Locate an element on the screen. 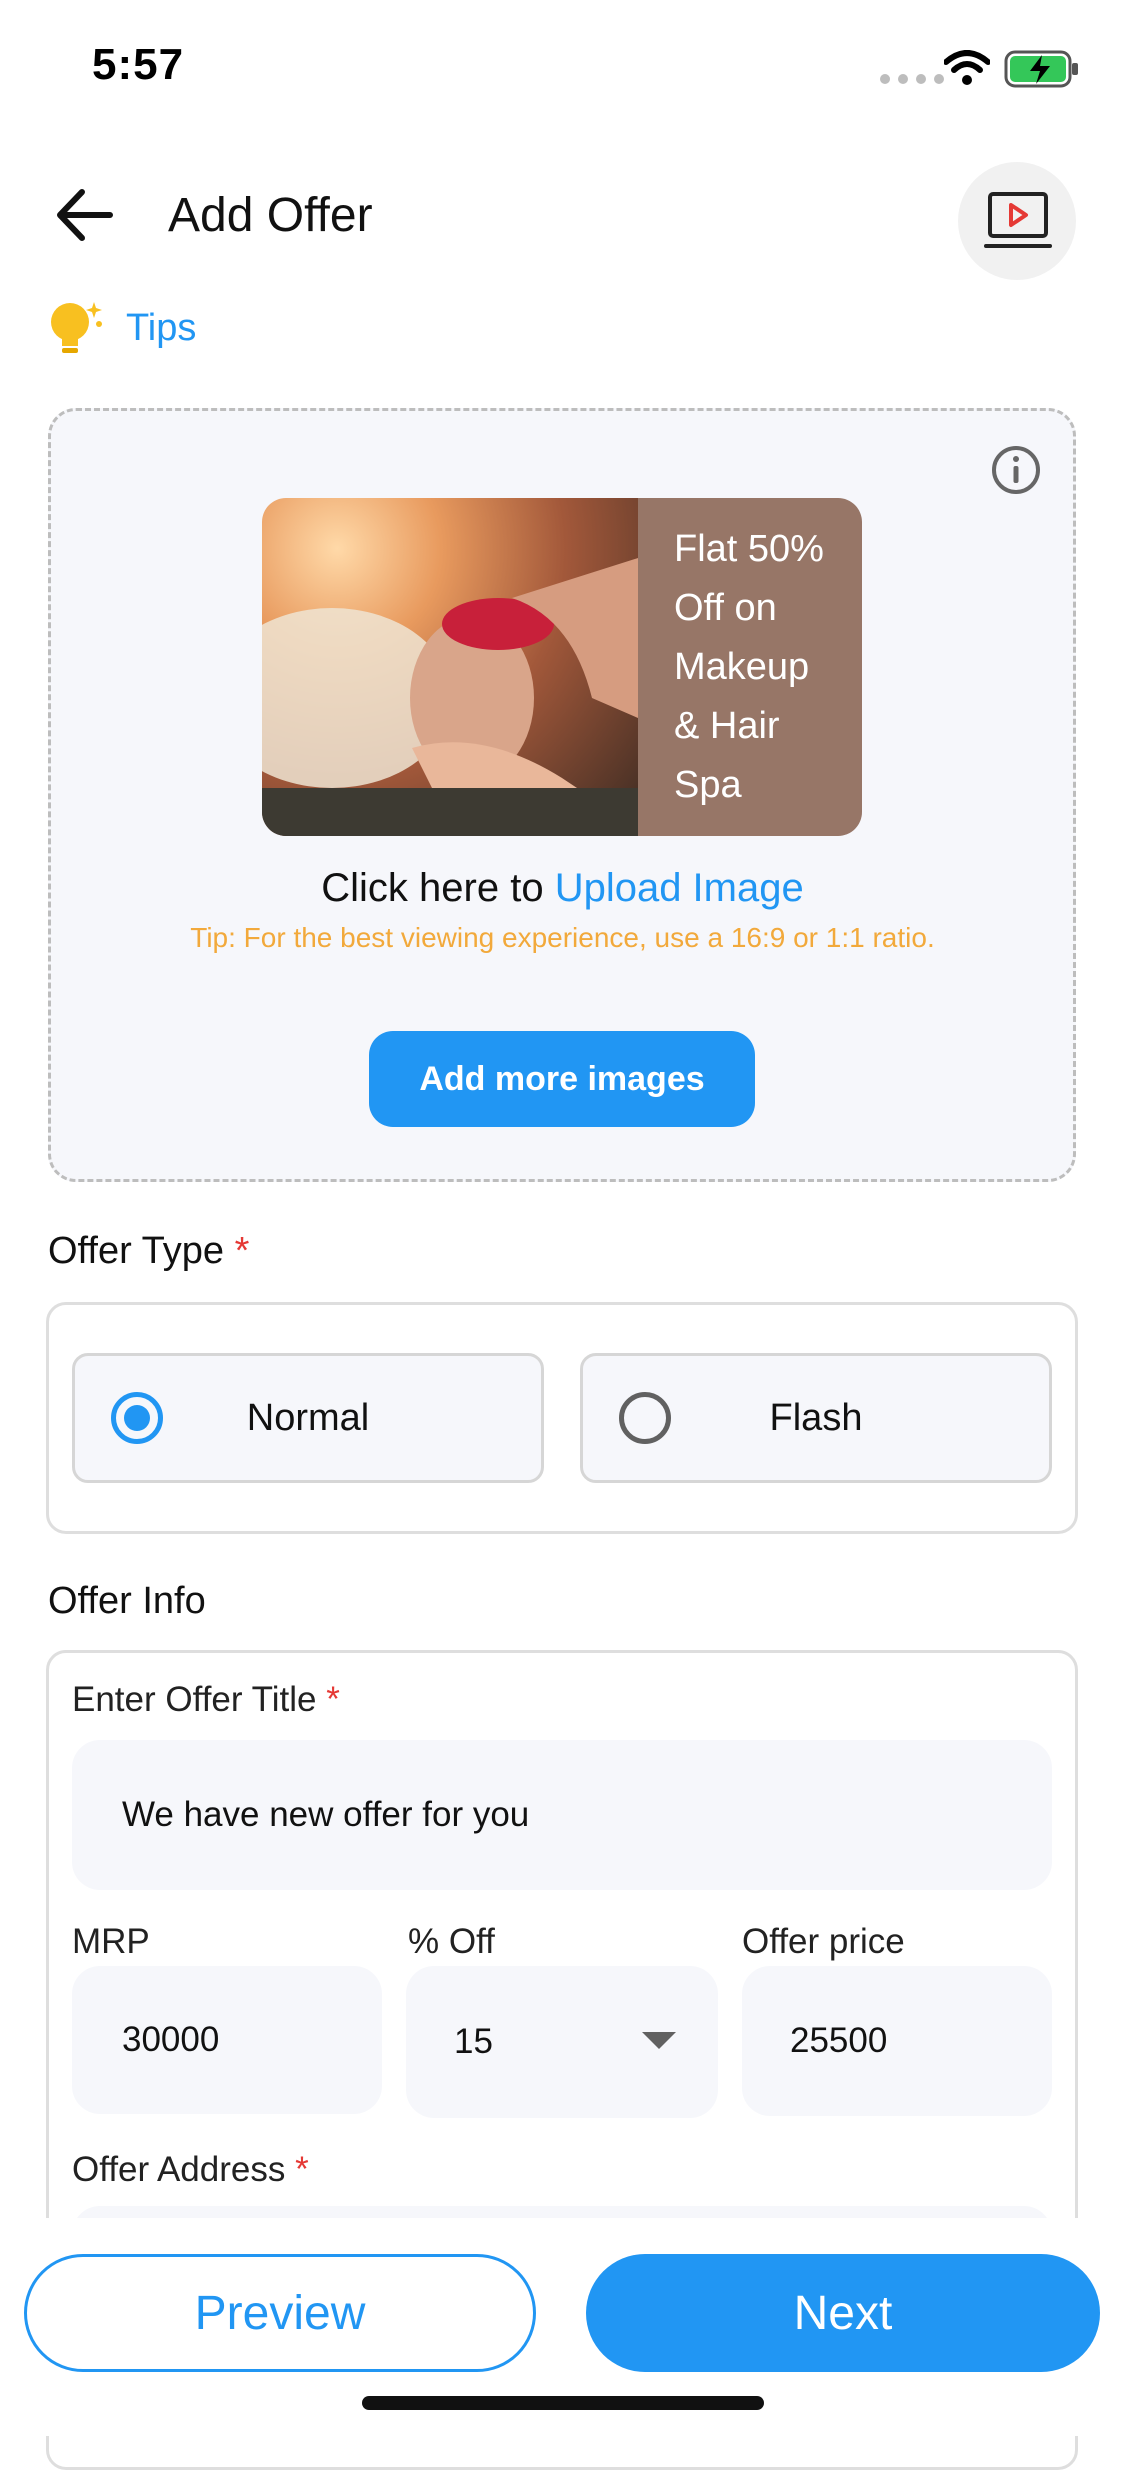  upload-image-link: Upload Image is located at coordinates (679, 888).